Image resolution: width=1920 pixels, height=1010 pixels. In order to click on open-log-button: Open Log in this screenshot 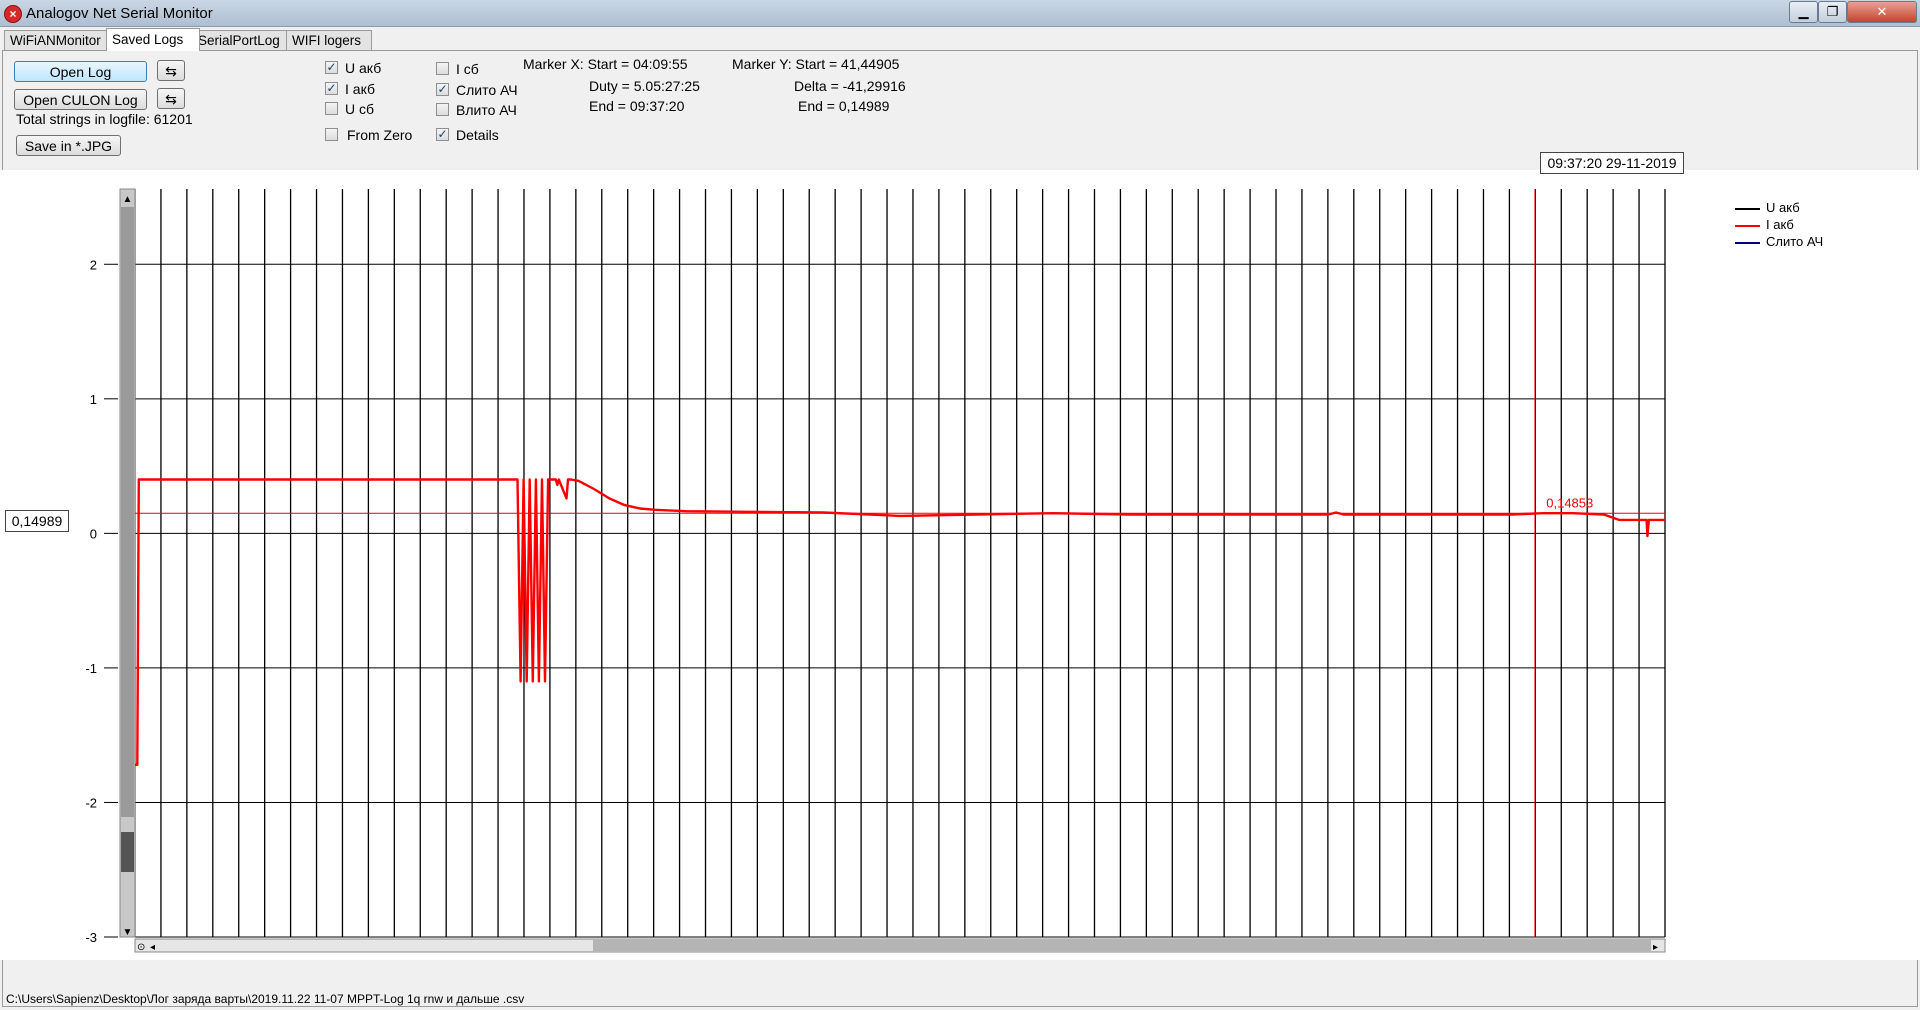, I will do `click(80, 71)`.